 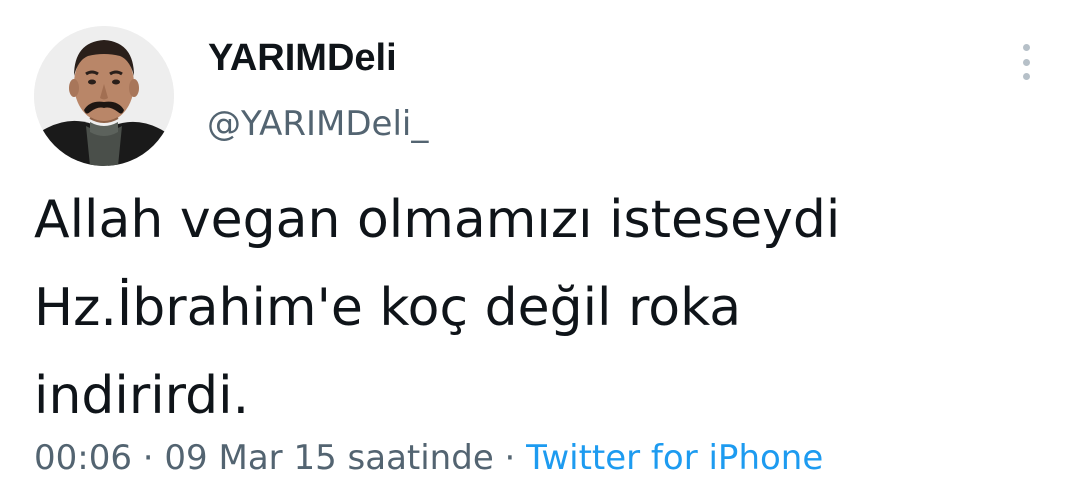 I want to click on author-handle: @YARIMDeli_, so click(x=317, y=124).